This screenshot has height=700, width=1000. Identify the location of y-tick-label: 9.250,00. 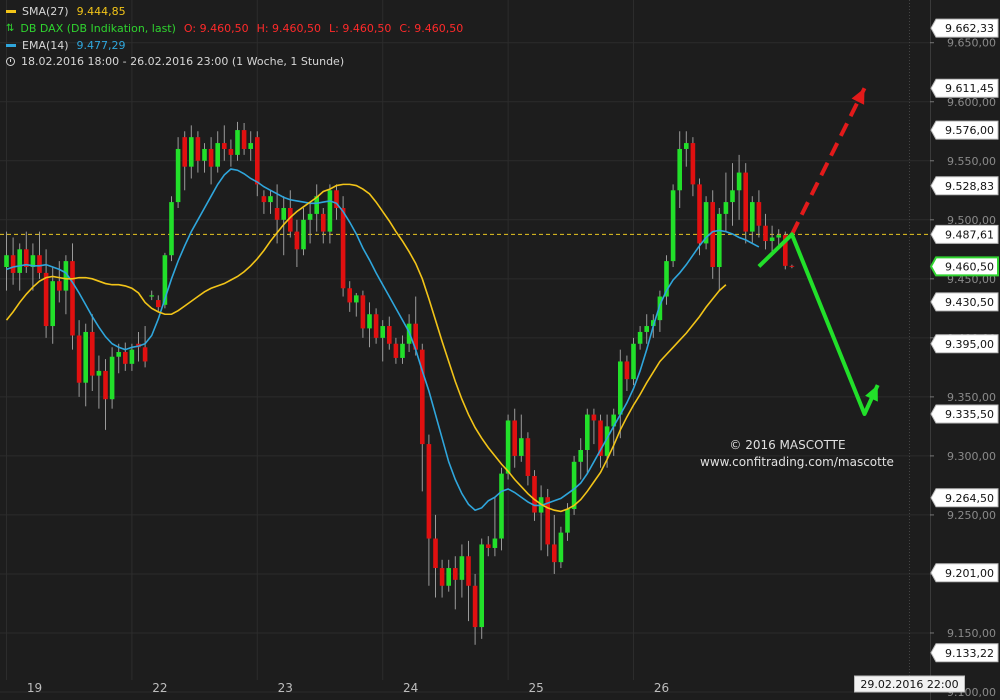
(971, 515).